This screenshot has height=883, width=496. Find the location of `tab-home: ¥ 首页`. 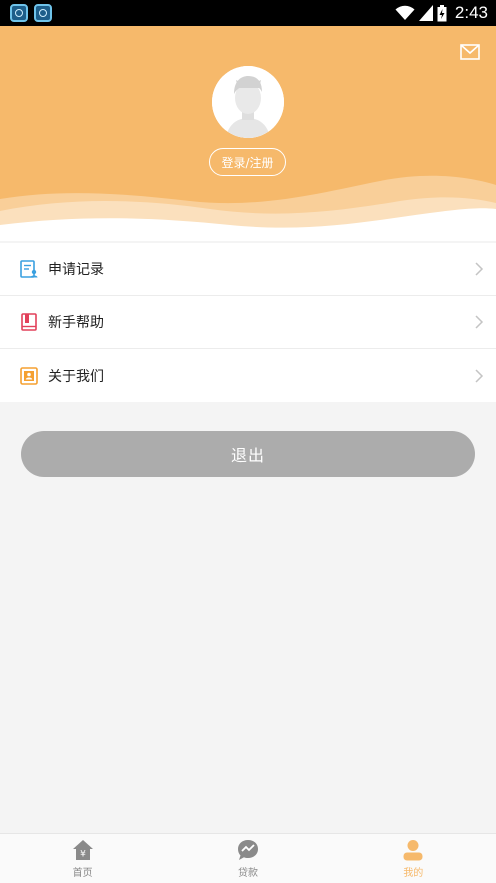

tab-home: ¥ 首页 is located at coordinates (82, 858).